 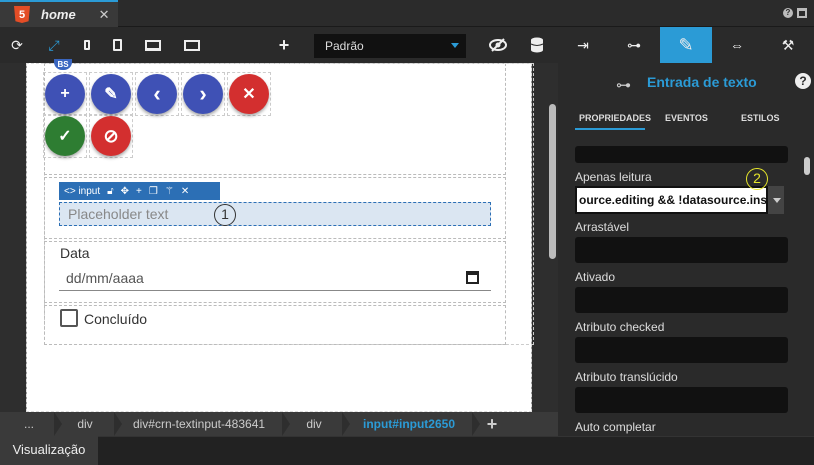 I want to click on text-input: Placeholder text, so click(x=275, y=214).